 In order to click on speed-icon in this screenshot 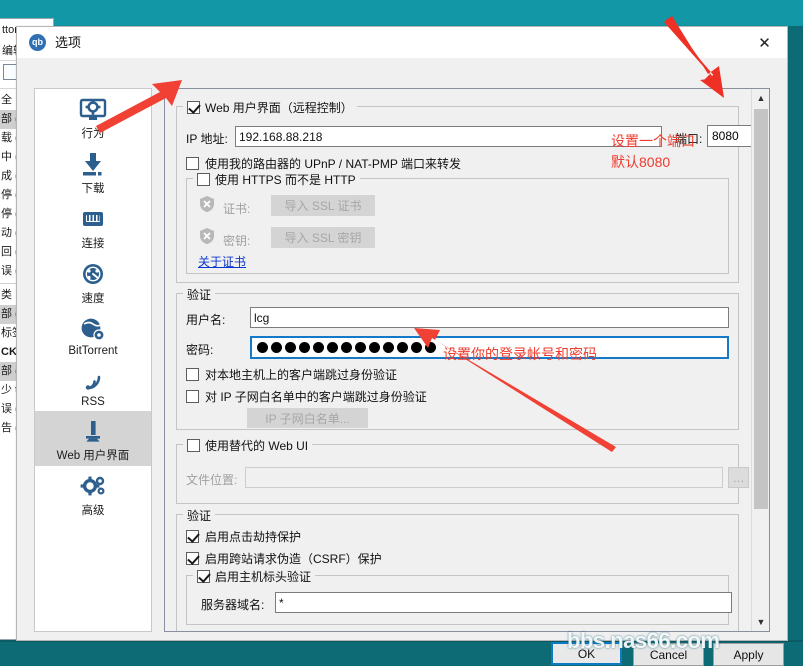, I will do `click(93, 274)`.